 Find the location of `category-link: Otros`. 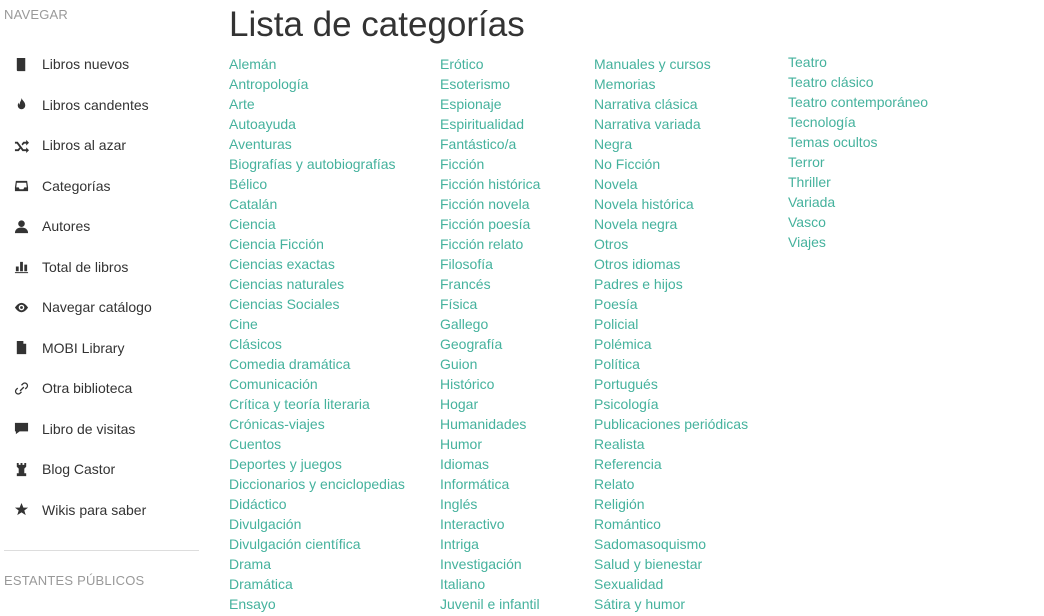

category-link: Otros is located at coordinates (671, 246).